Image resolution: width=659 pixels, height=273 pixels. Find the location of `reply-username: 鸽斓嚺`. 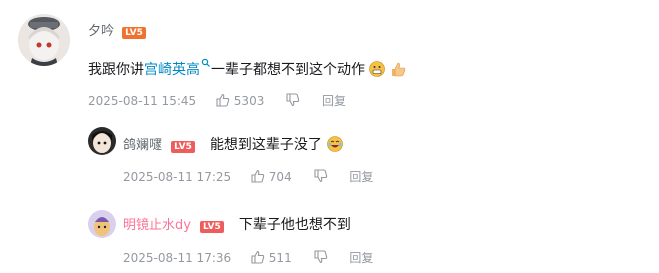

reply-username: 鸽斓嚺 is located at coordinates (142, 145).